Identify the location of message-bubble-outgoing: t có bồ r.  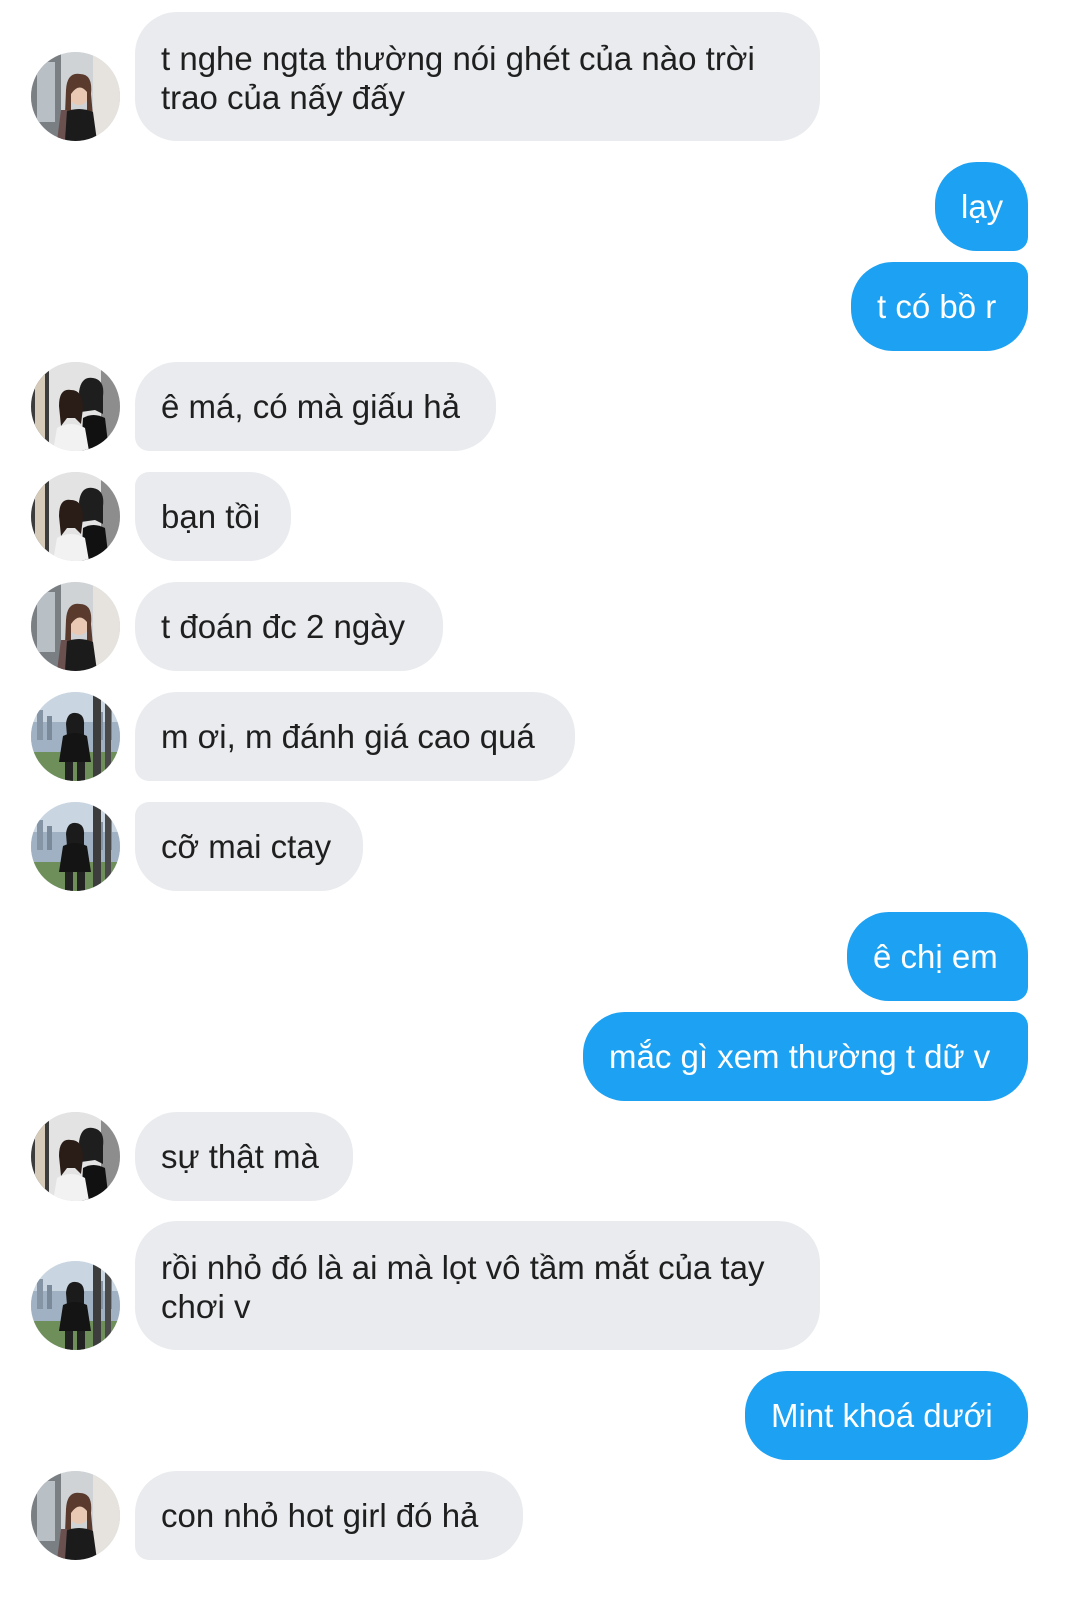
(939, 306).